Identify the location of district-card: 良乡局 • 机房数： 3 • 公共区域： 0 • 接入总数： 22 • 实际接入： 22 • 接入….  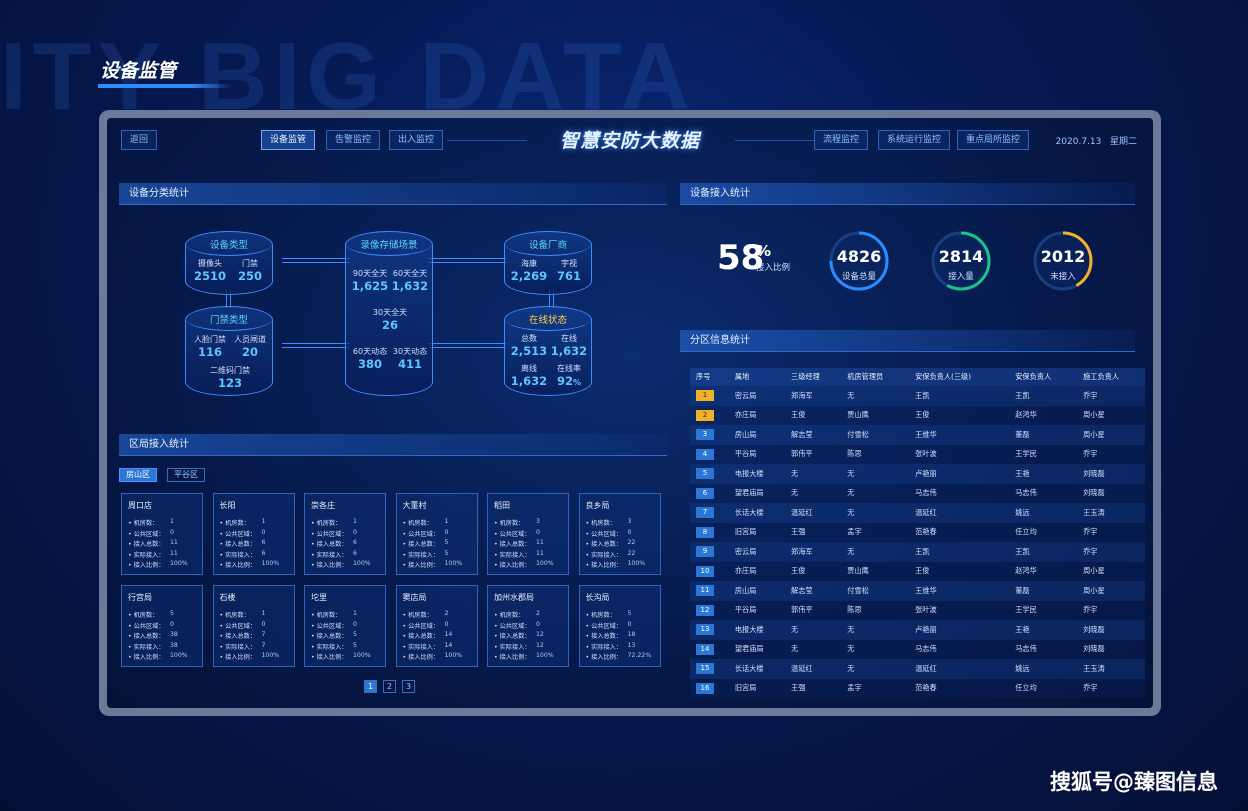
(619, 534).